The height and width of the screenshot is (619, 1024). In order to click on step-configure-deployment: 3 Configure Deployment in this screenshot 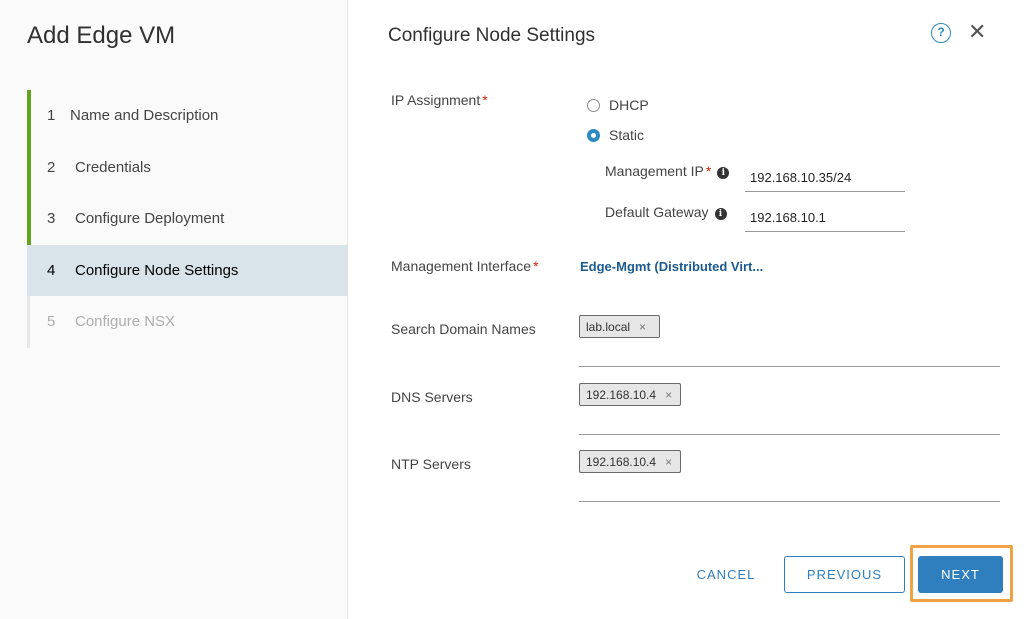, I will do `click(187, 219)`.